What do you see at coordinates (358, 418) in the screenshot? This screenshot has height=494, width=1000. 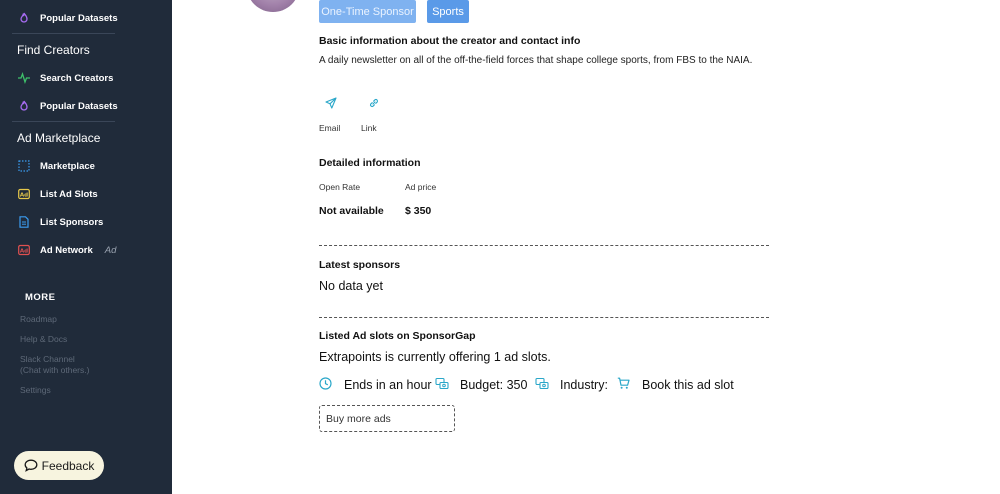 I see `buy-more-ads-label: Buy more ads` at bounding box center [358, 418].